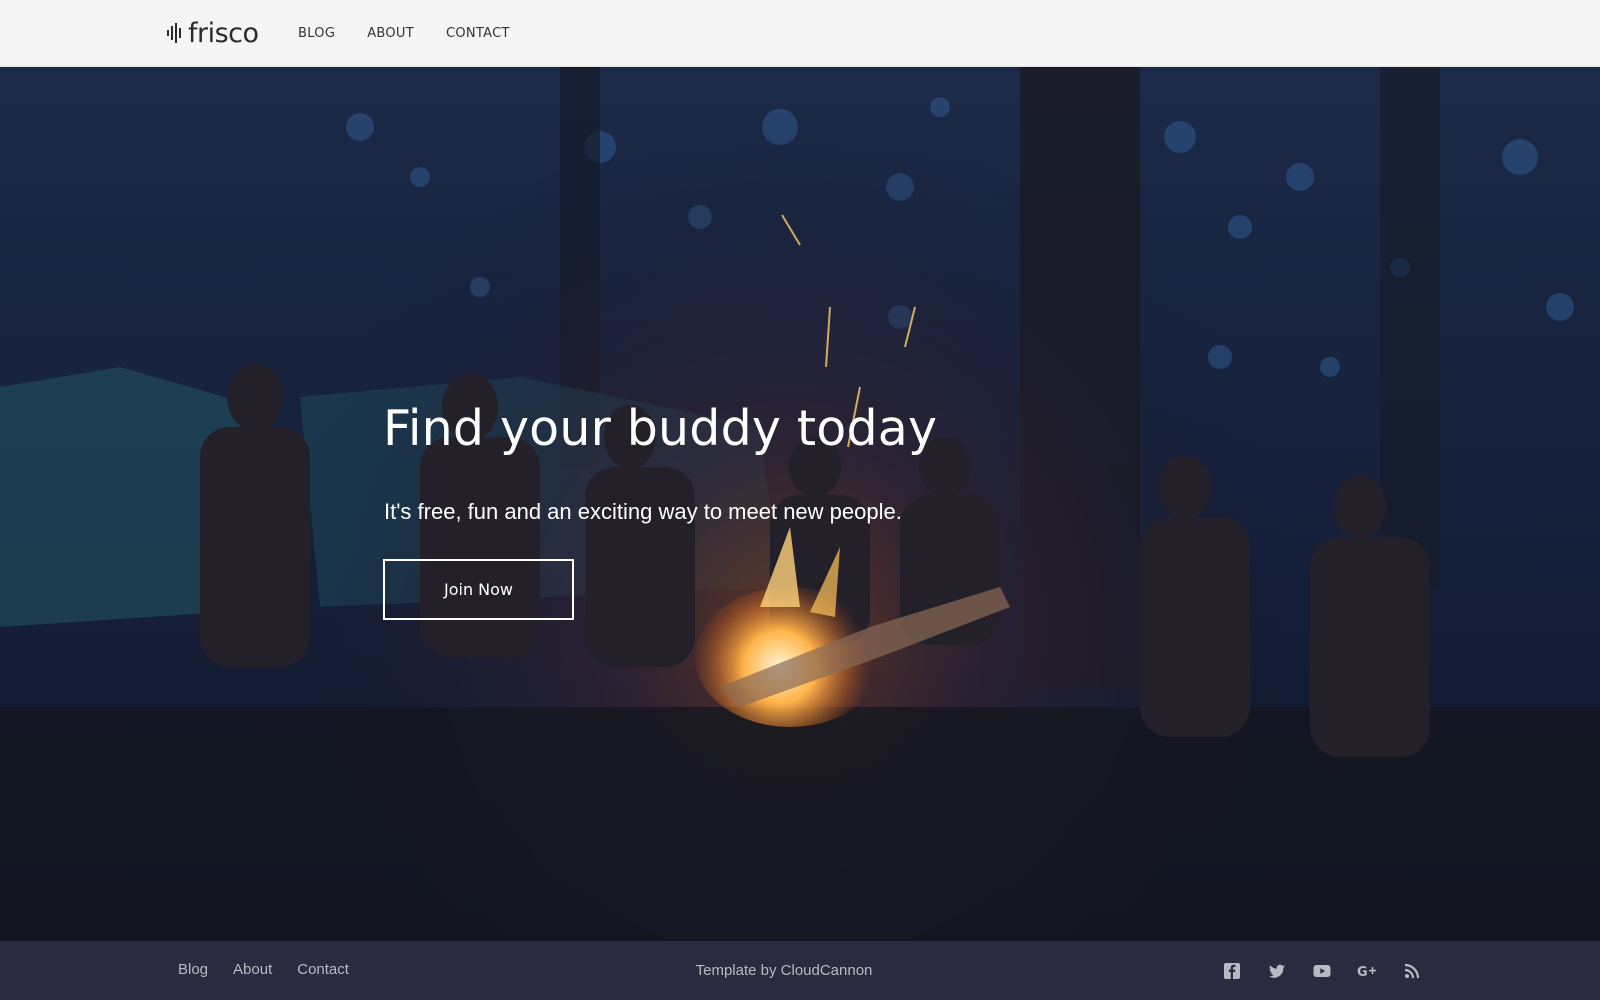  Describe the element at coordinates (420, 34) in the screenshot. I see `main-nav: BLOG ABOUT CONTACT` at that location.